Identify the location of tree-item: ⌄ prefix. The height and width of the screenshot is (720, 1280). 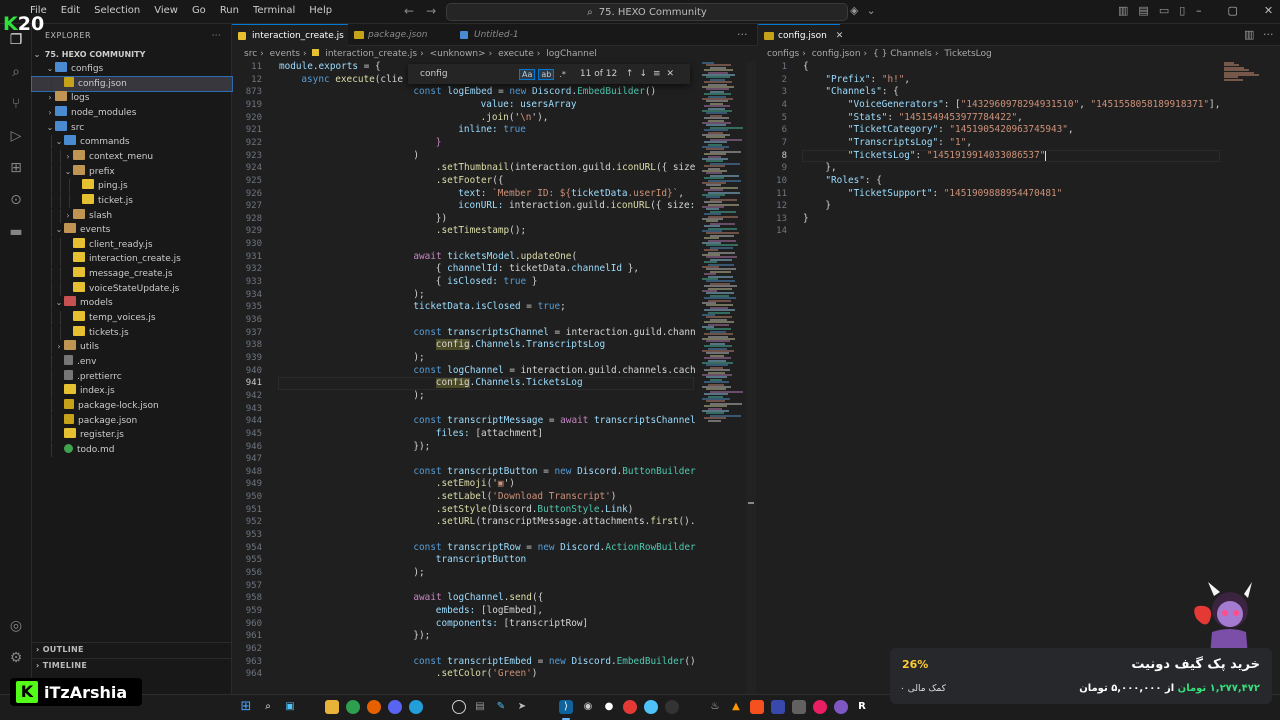
(132, 171).